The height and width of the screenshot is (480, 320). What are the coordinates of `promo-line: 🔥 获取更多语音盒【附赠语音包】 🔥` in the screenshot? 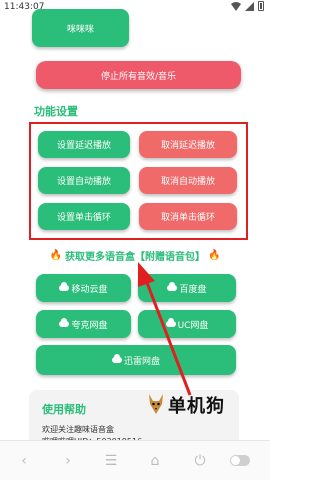 It's located at (135, 255).